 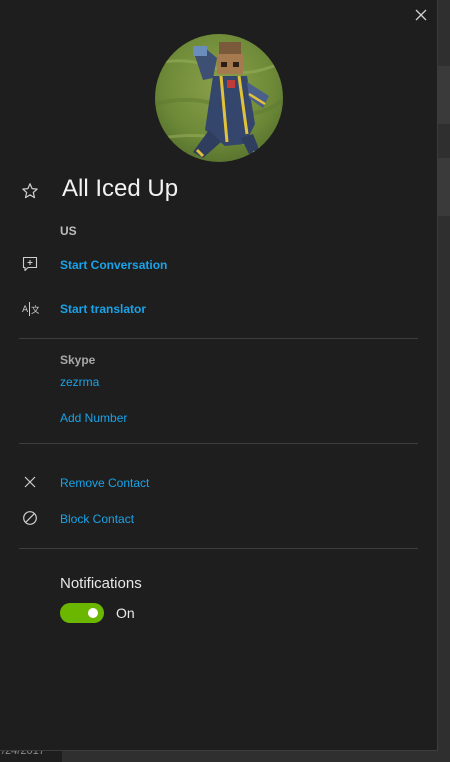 What do you see at coordinates (25, 310) in the screenshot?
I see `svg-text: A` at bounding box center [25, 310].